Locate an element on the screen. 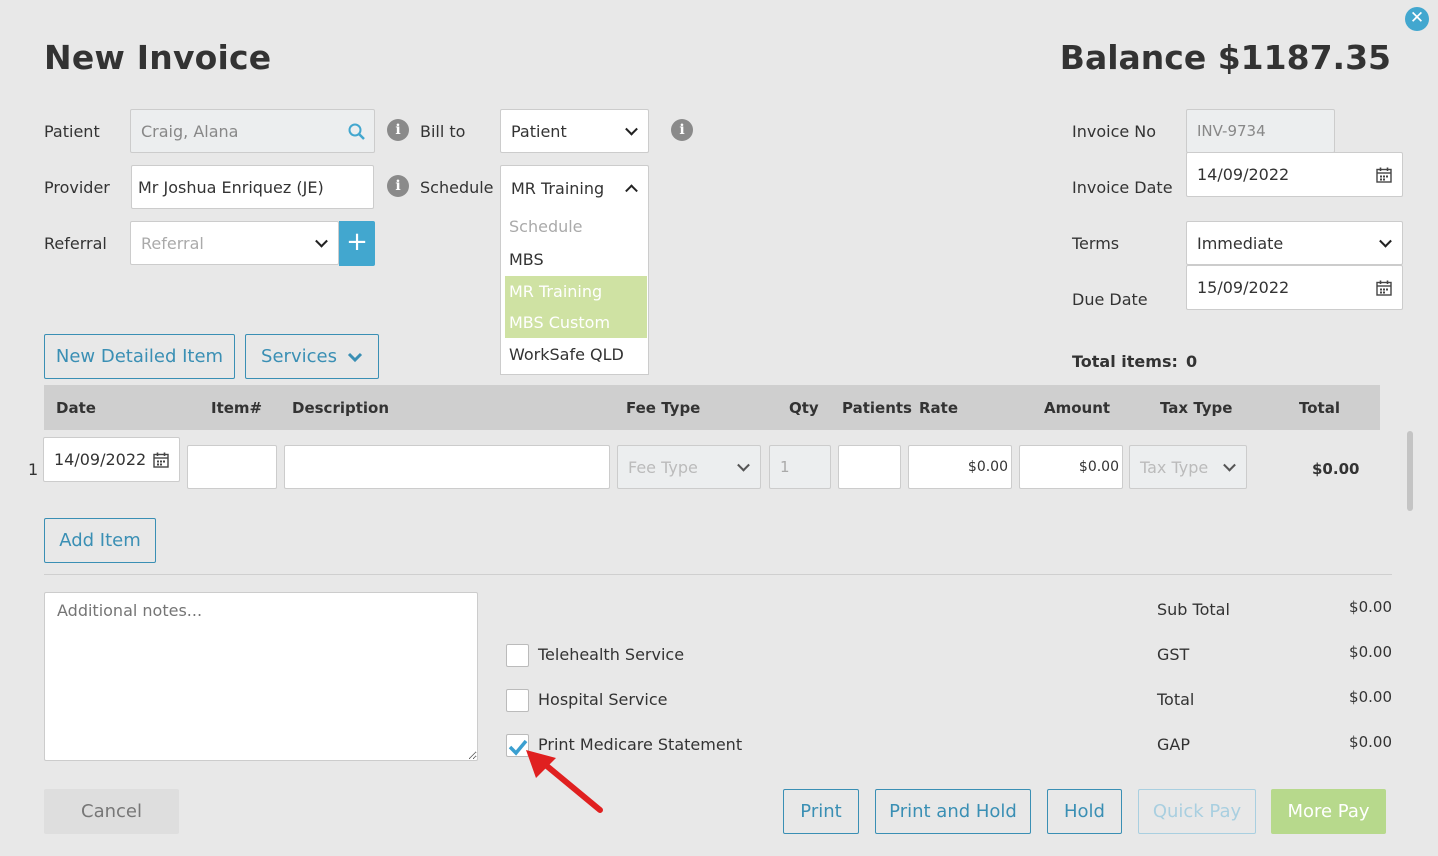 The height and width of the screenshot is (856, 1438). row-rate-input: $0.00 is located at coordinates (960, 467).